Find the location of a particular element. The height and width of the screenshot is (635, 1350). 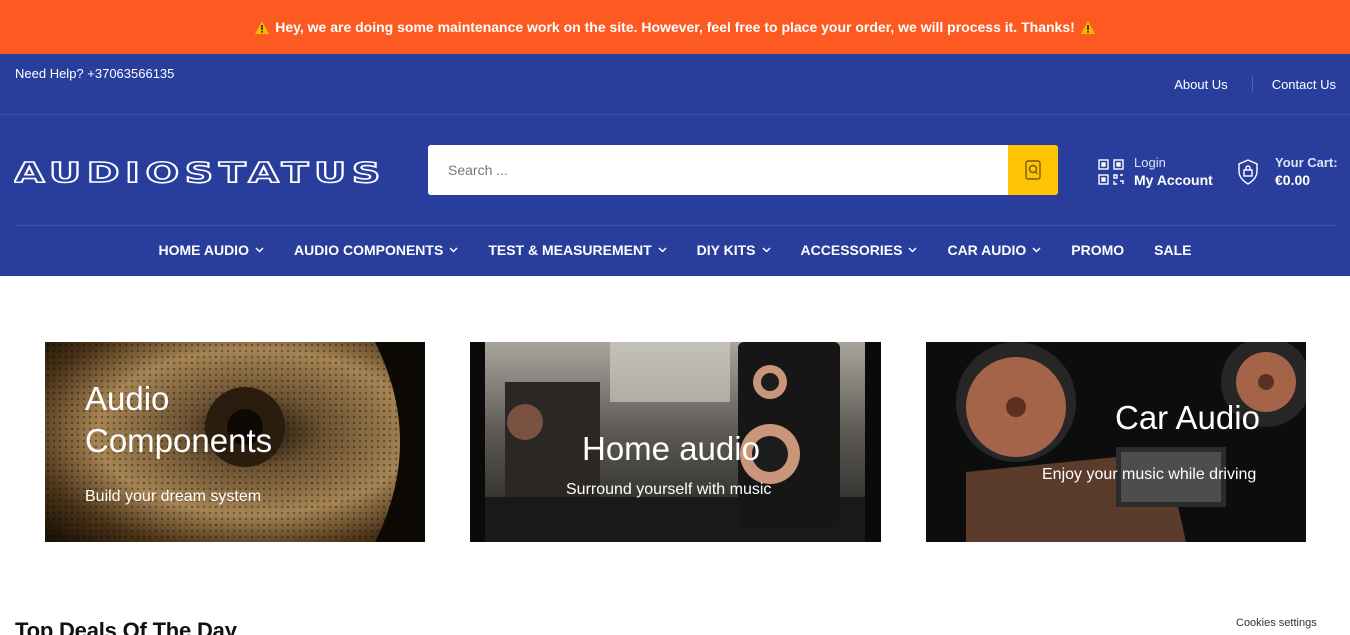

car-amp-image is located at coordinates (1116, 442).